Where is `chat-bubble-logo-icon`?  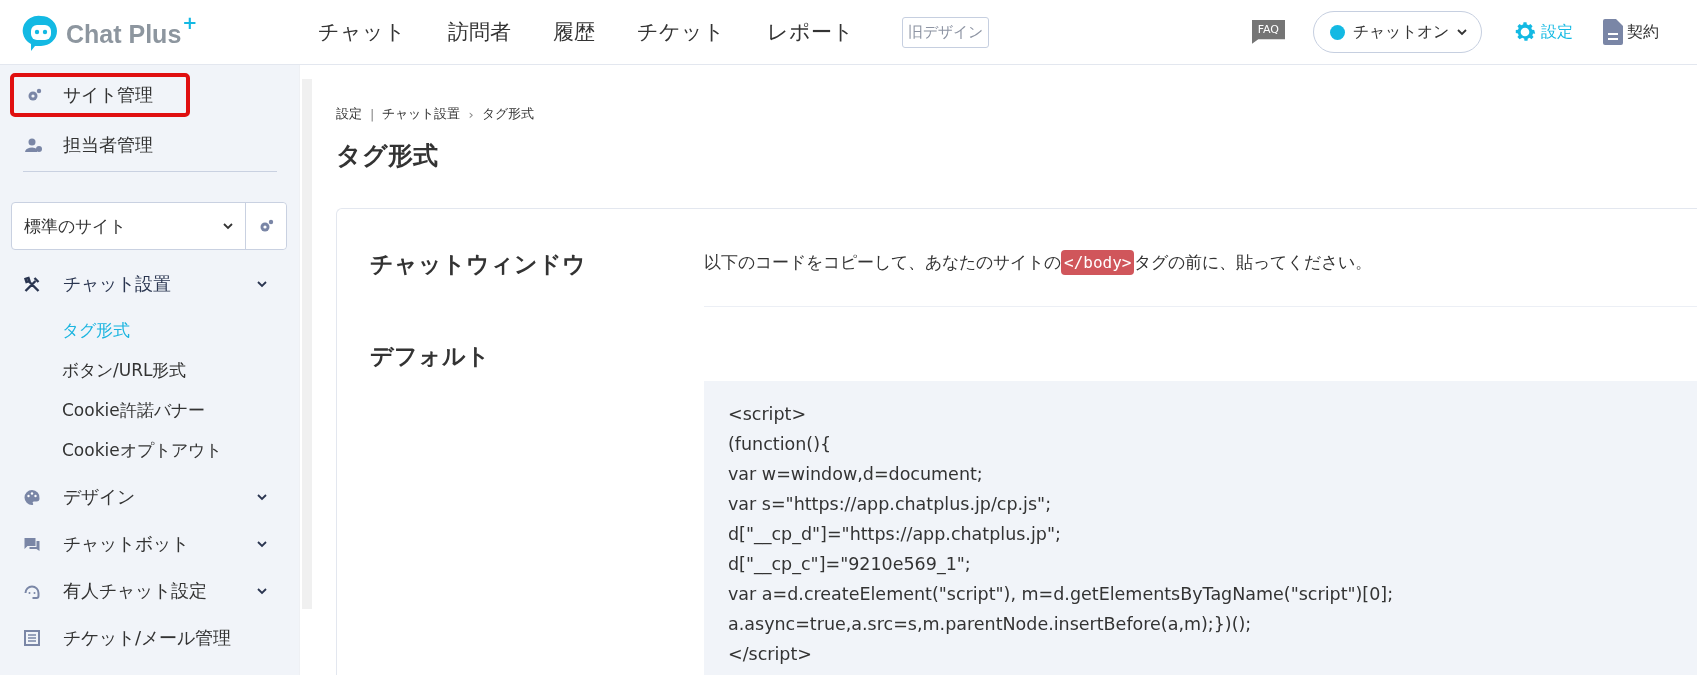
chat-bubble-logo-icon is located at coordinates (41, 33).